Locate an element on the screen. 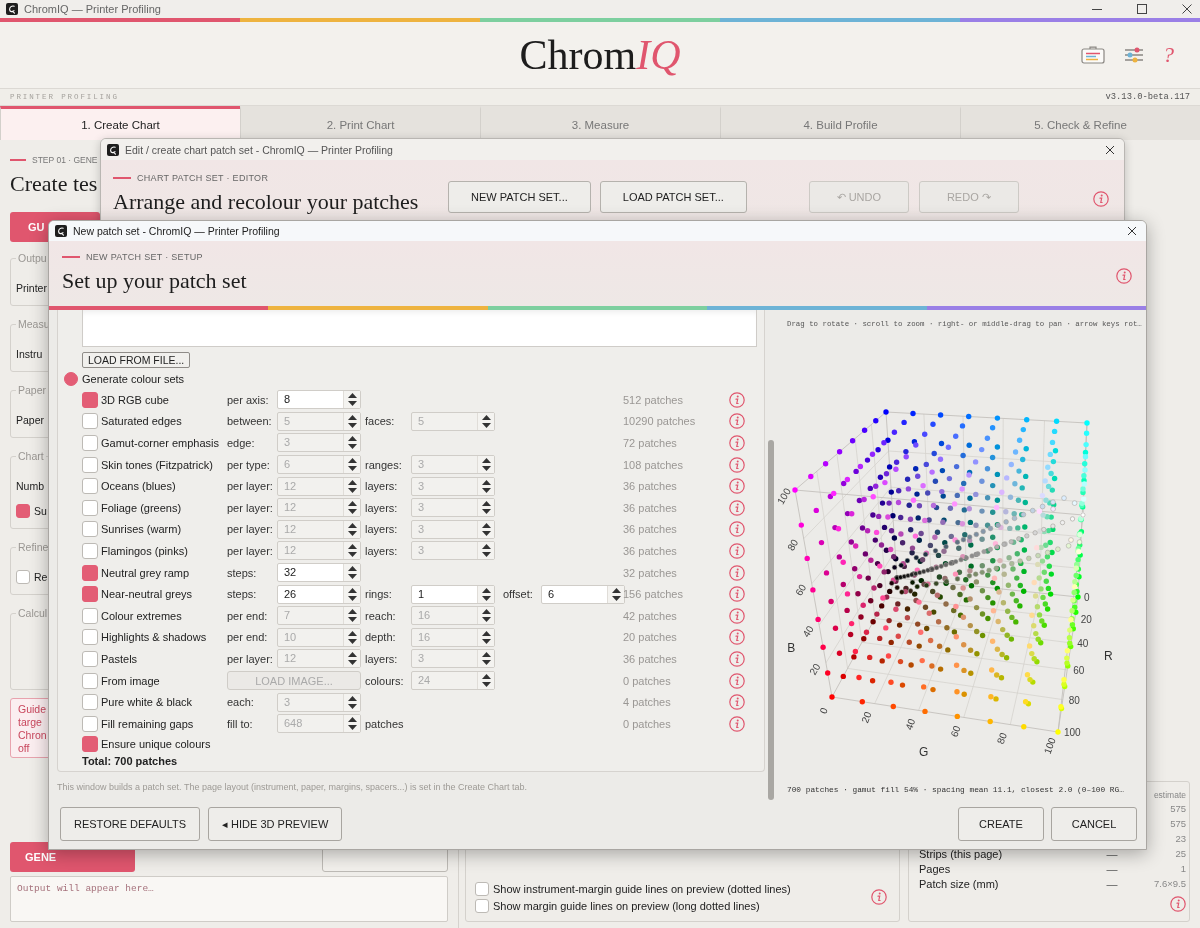 The height and width of the screenshot is (928, 1200). dialog-button: RESTORE DEFAULTS is located at coordinates (130, 824).